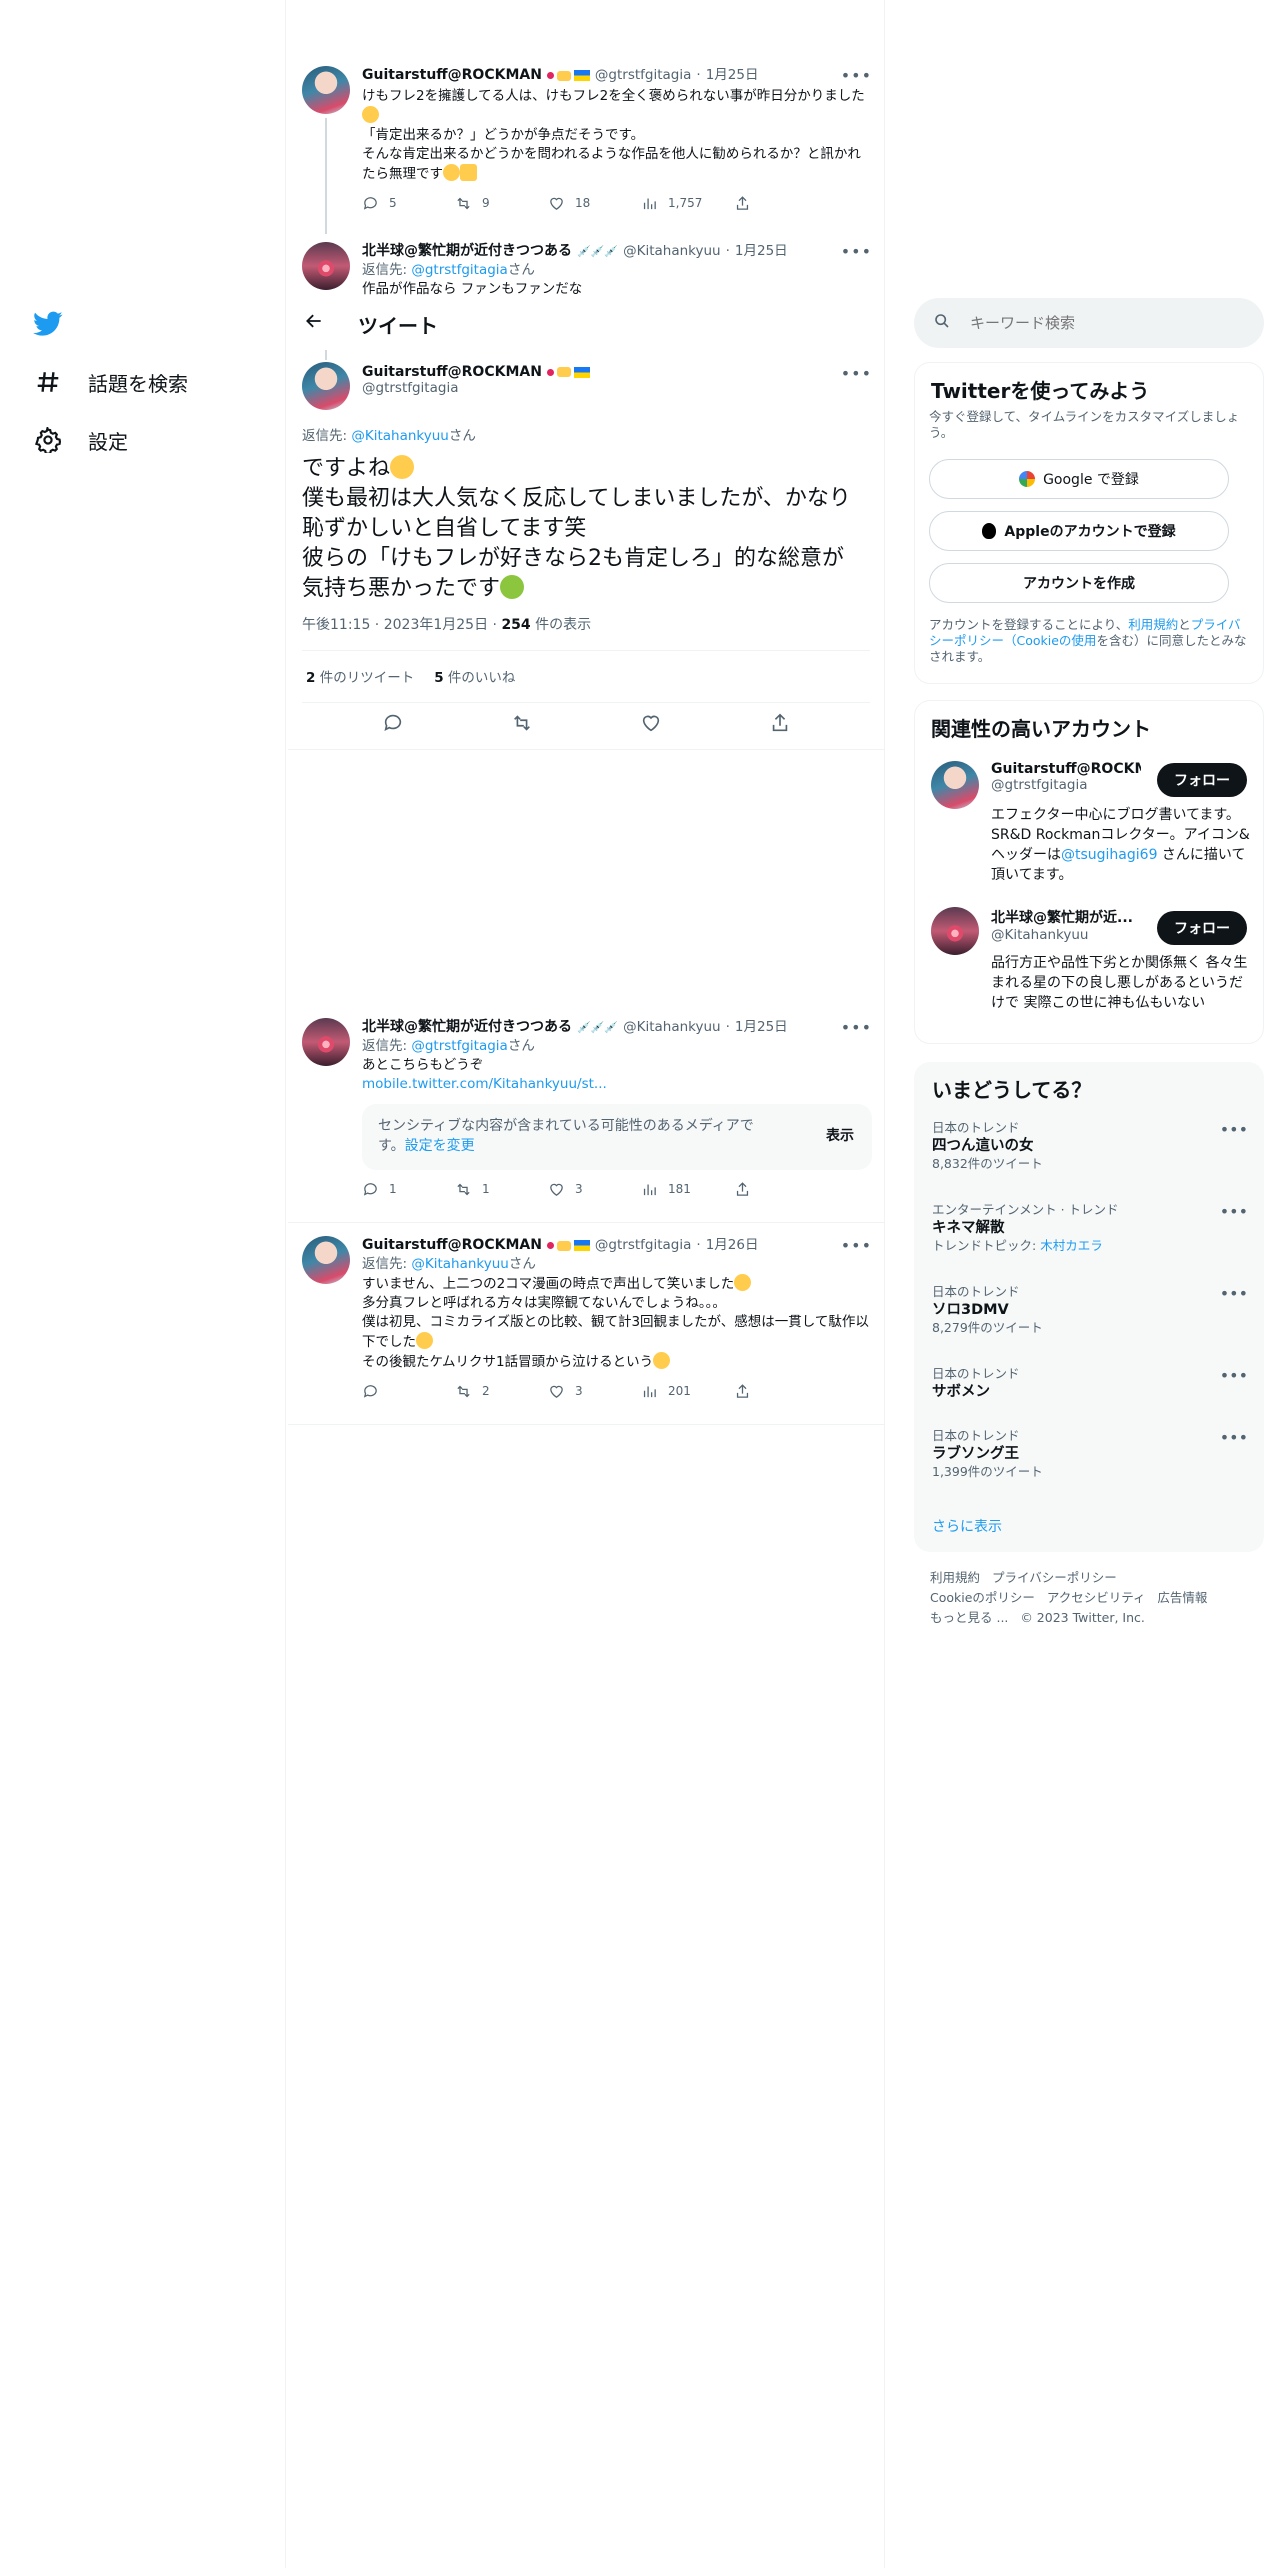 The image size is (1284, 2568). I want to click on reply-button: 1, so click(408, 1189).